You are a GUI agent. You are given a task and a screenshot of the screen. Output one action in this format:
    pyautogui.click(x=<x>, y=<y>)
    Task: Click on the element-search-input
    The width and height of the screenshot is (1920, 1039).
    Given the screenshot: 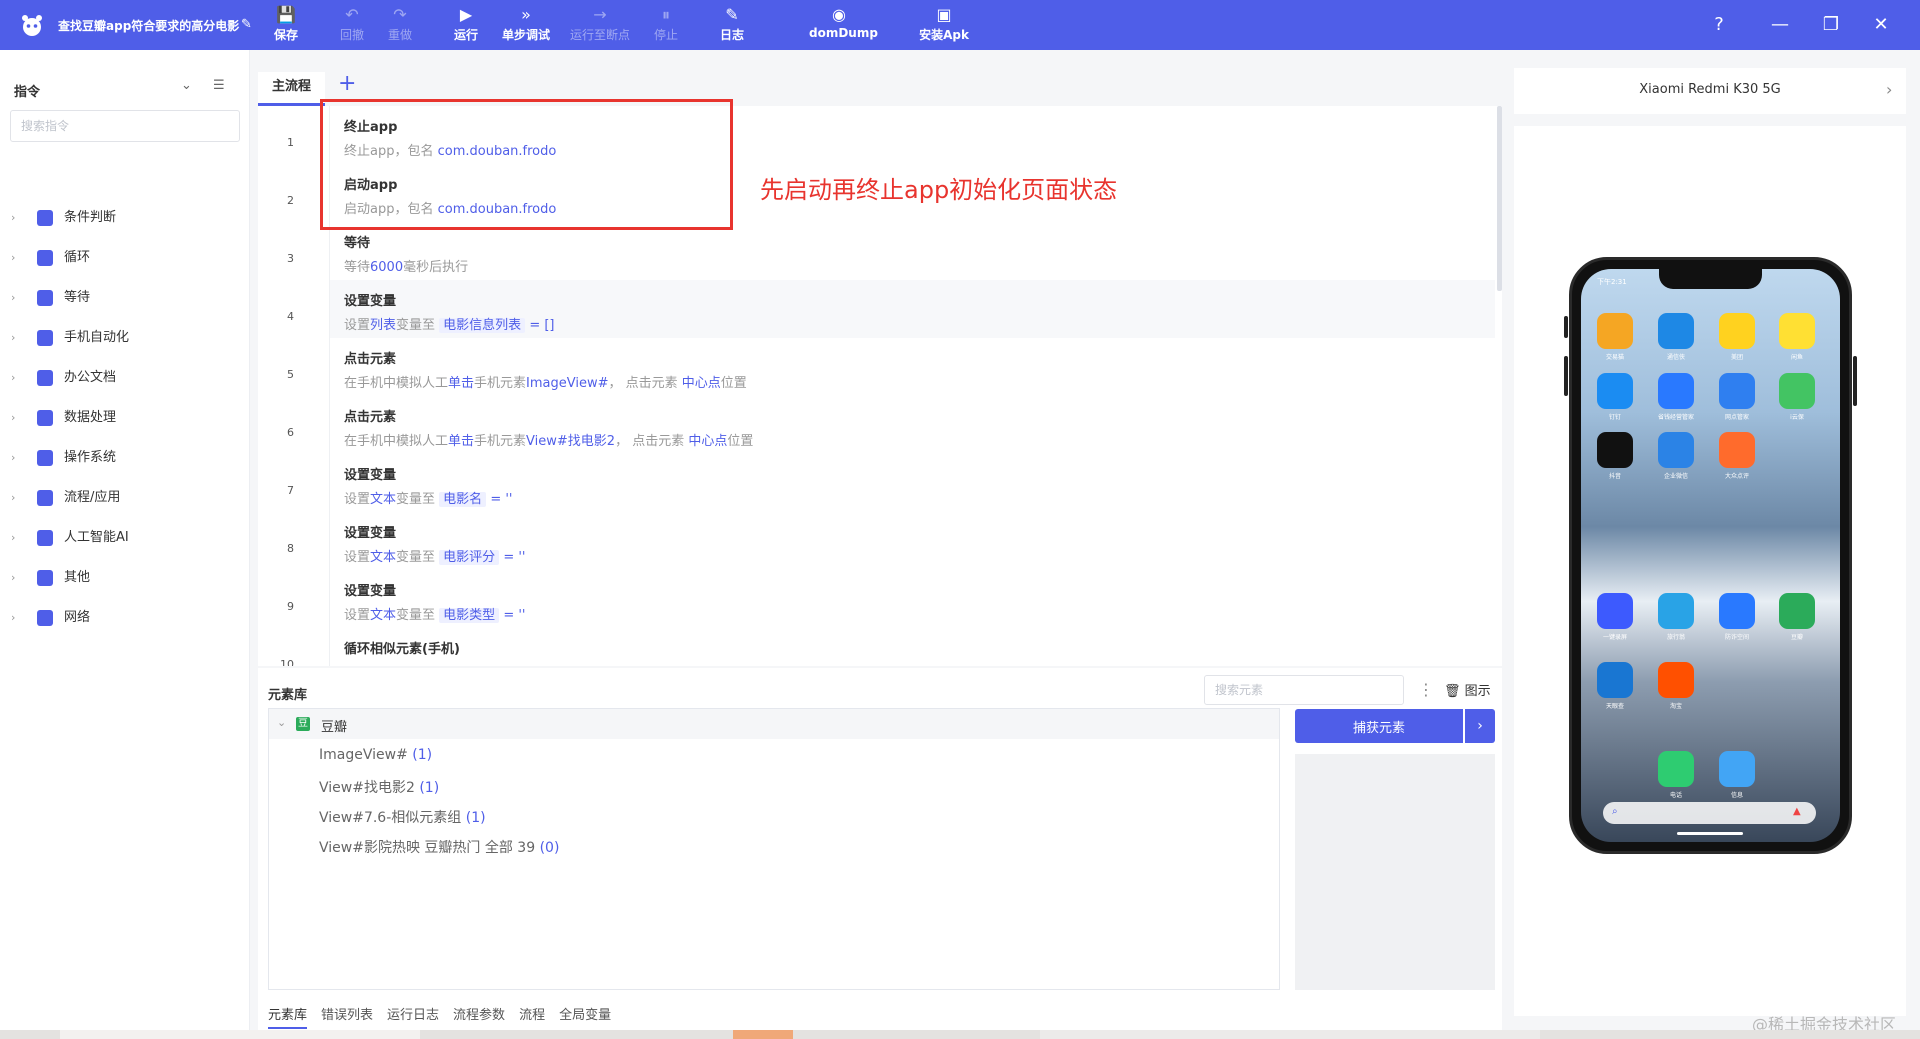 What is the action you would take?
    pyautogui.click(x=1304, y=690)
    